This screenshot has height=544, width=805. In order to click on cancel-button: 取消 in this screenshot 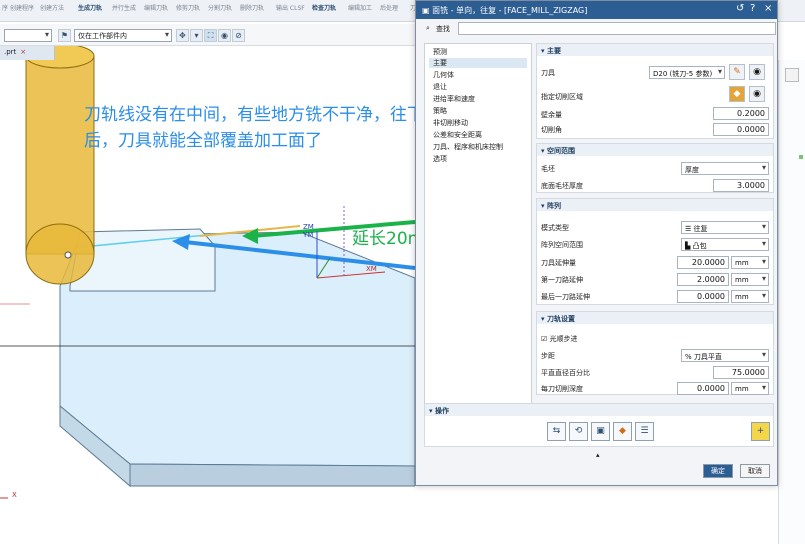, I will do `click(755, 471)`.